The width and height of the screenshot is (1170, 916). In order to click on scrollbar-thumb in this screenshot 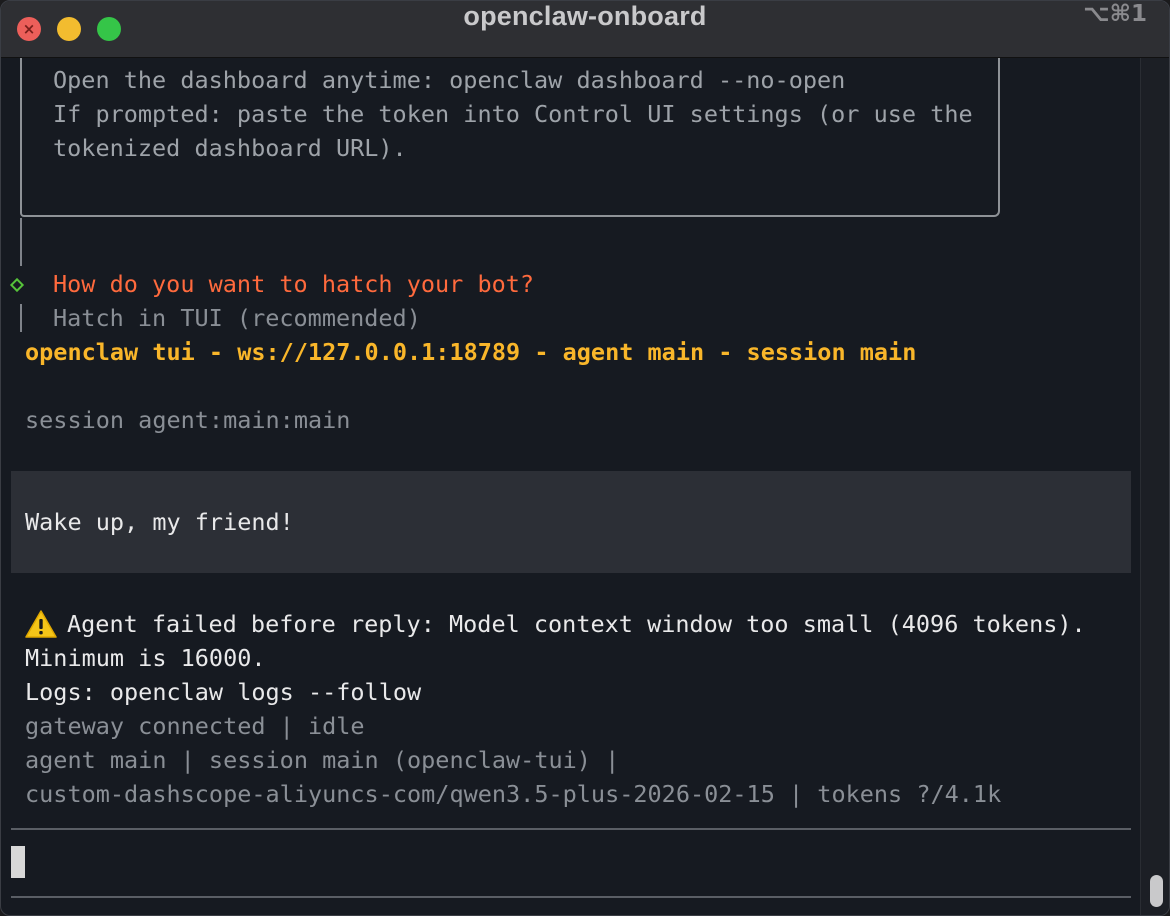, I will do `click(1156, 891)`.